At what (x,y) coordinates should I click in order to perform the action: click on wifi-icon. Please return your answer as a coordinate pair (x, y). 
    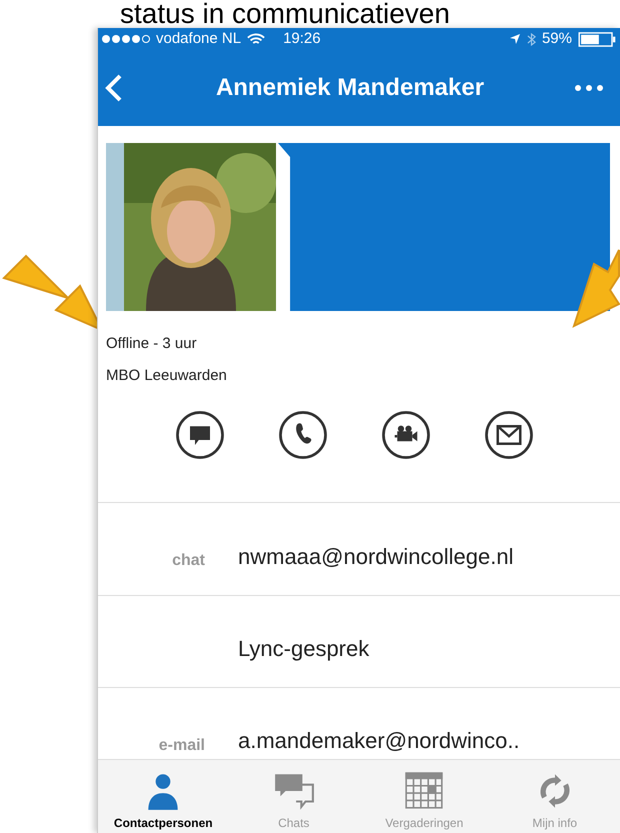
    Looking at the image, I should click on (256, 39).